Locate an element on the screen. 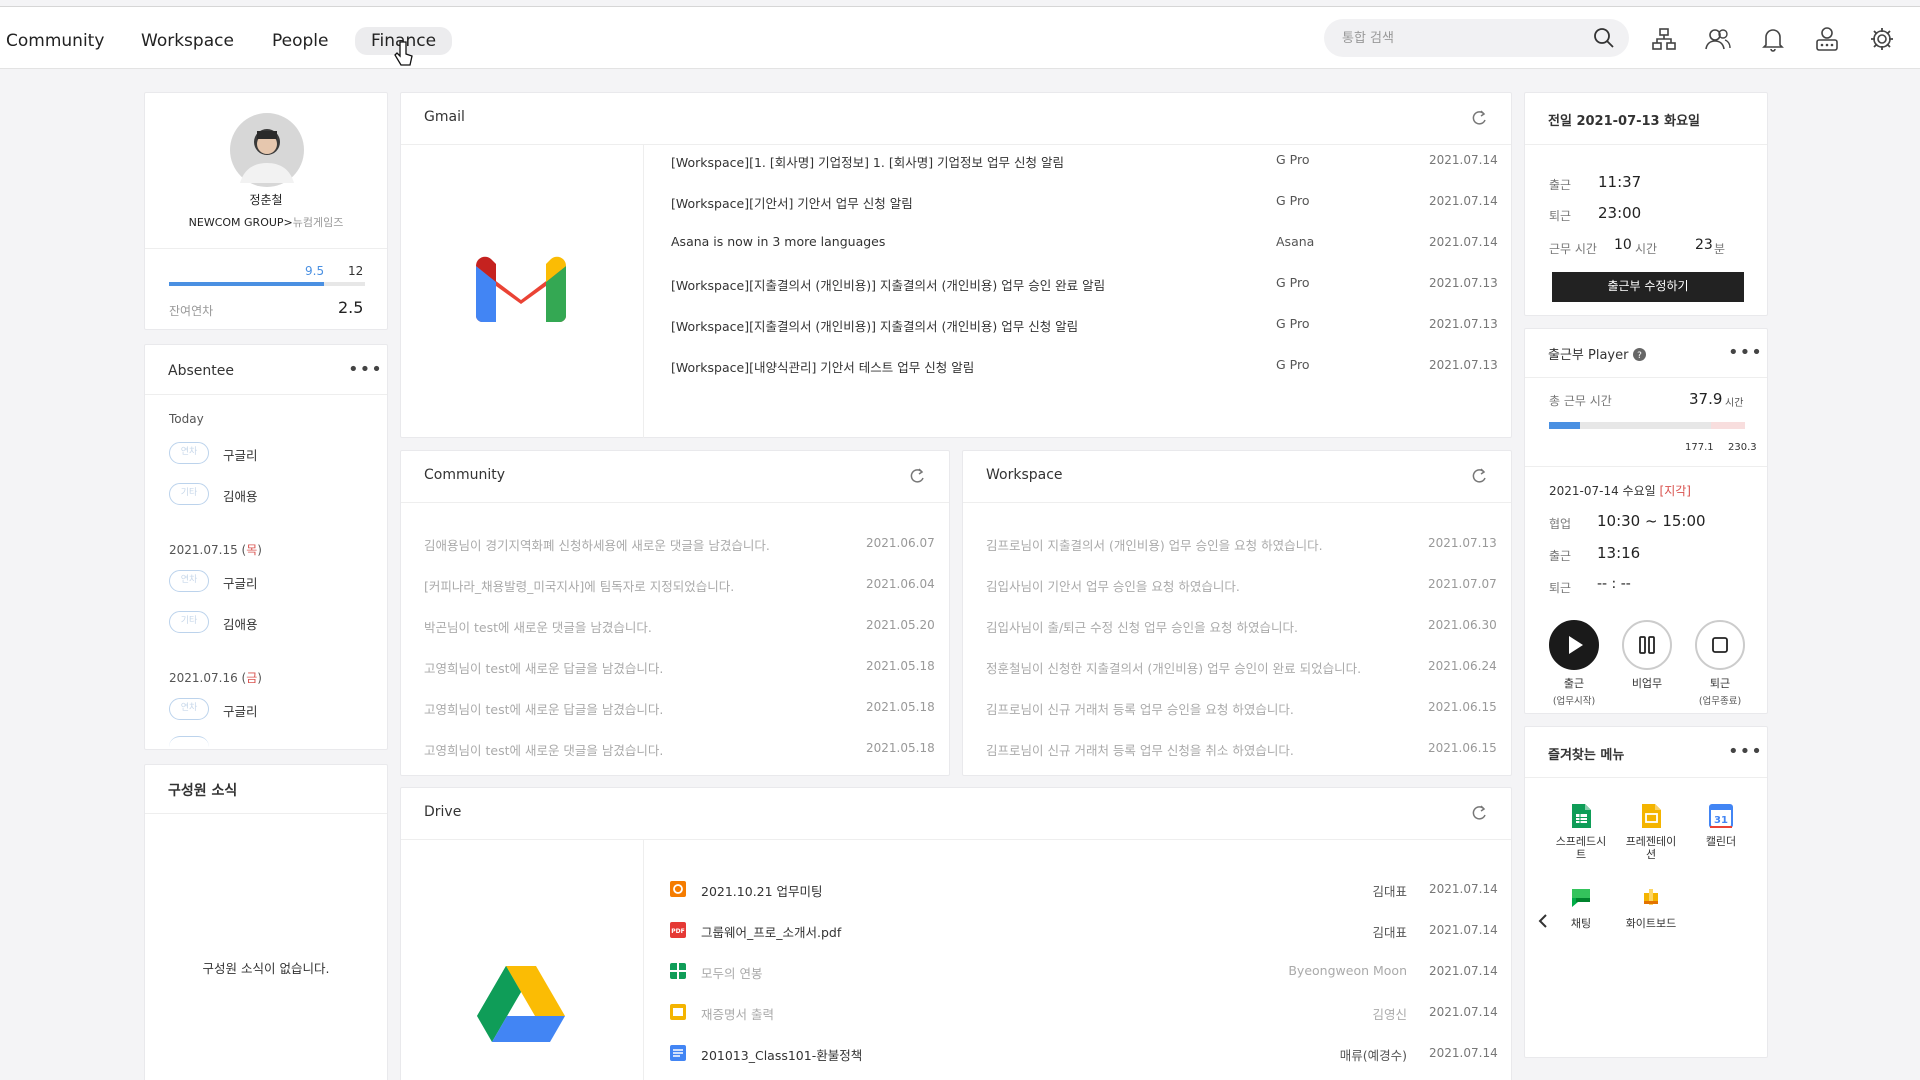  community-row: 박곤님이 test에 새로운 댓글을 남겼습니다. 2021.05.20 is located at coordinates (675, 627).